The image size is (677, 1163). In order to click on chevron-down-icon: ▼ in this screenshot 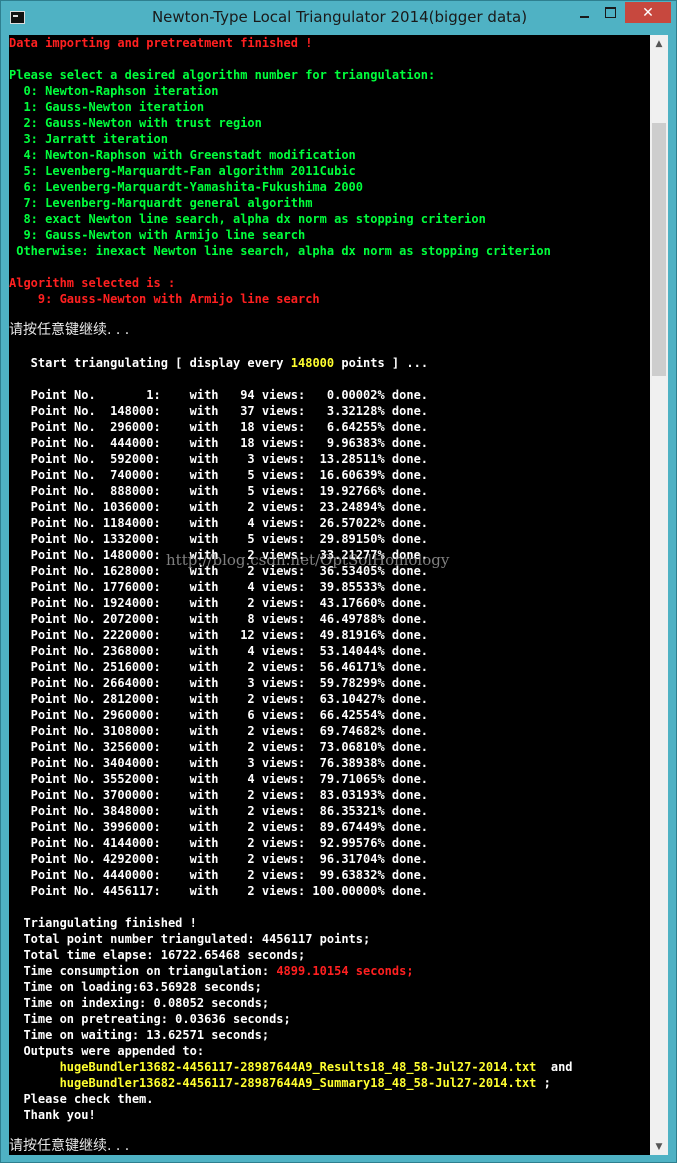, I will do `click(659, 1146)`.